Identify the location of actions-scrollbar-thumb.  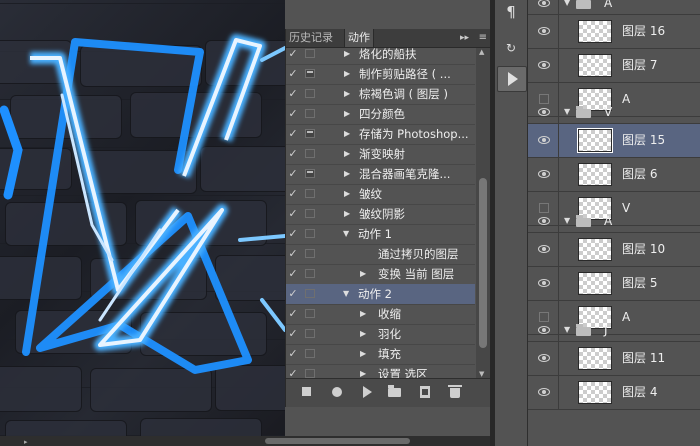
(483, 263).